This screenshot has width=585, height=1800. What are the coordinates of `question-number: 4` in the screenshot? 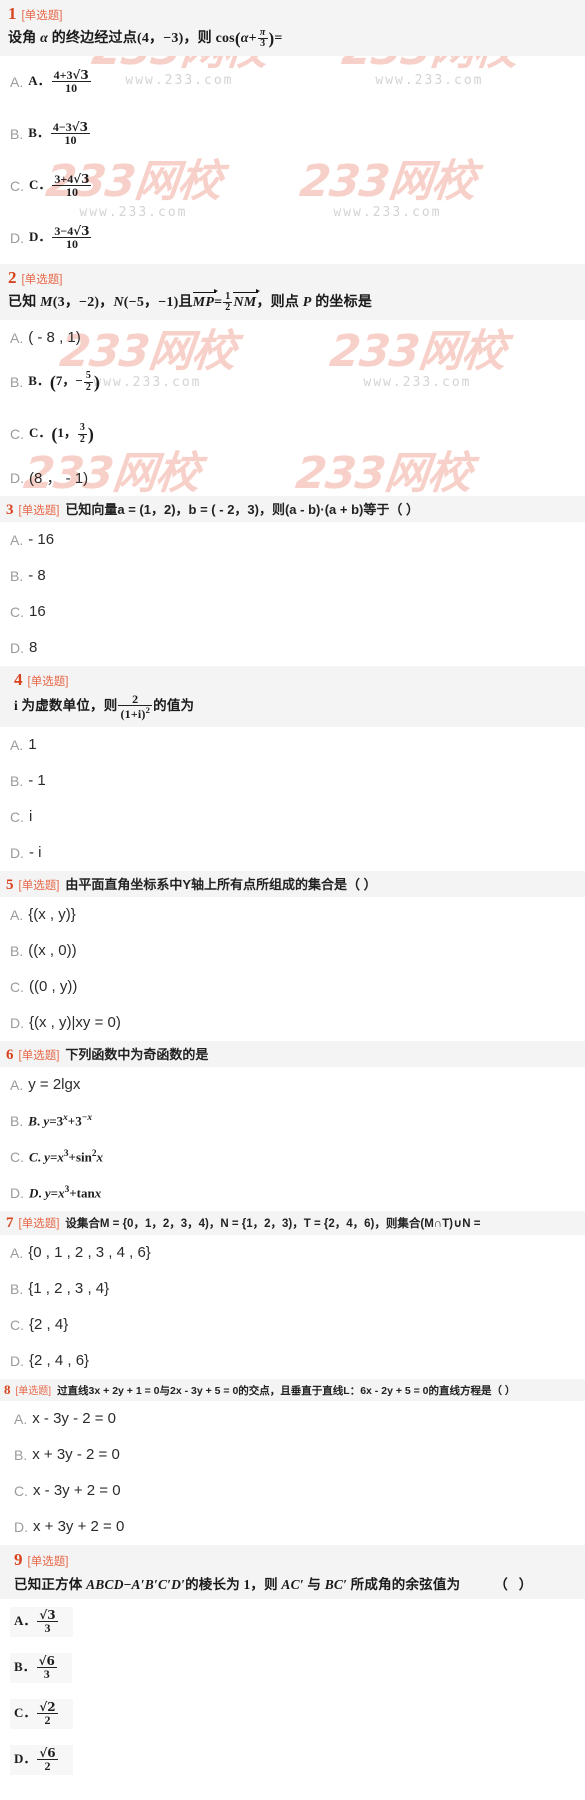 It's located at (18, 679).